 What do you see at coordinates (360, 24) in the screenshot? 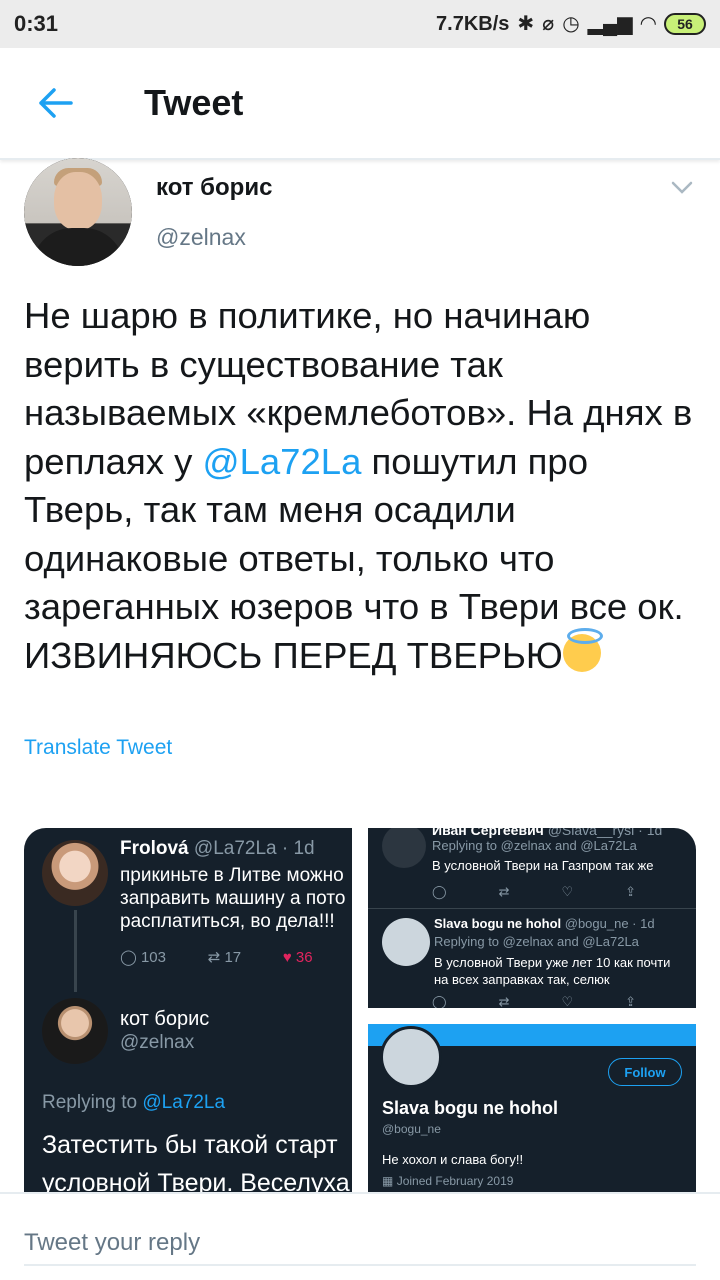
I see `status-bar: 0:31 7.7KB/s ✱ ⌀ ◷ ▂▄▆ ◠ 56` at bounding box center [360, 24].